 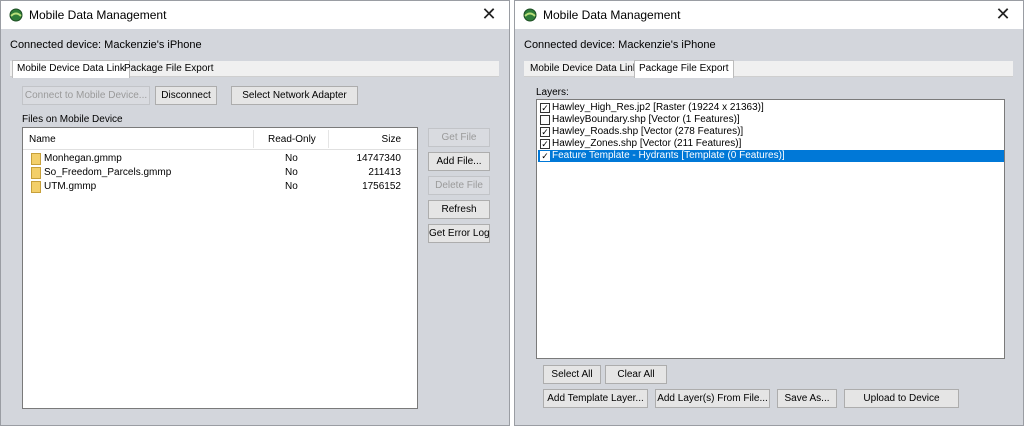 I want to click on layer-label: Hawley_Zones.shp [Vector (211 Features)], so click(x=647, y=143).